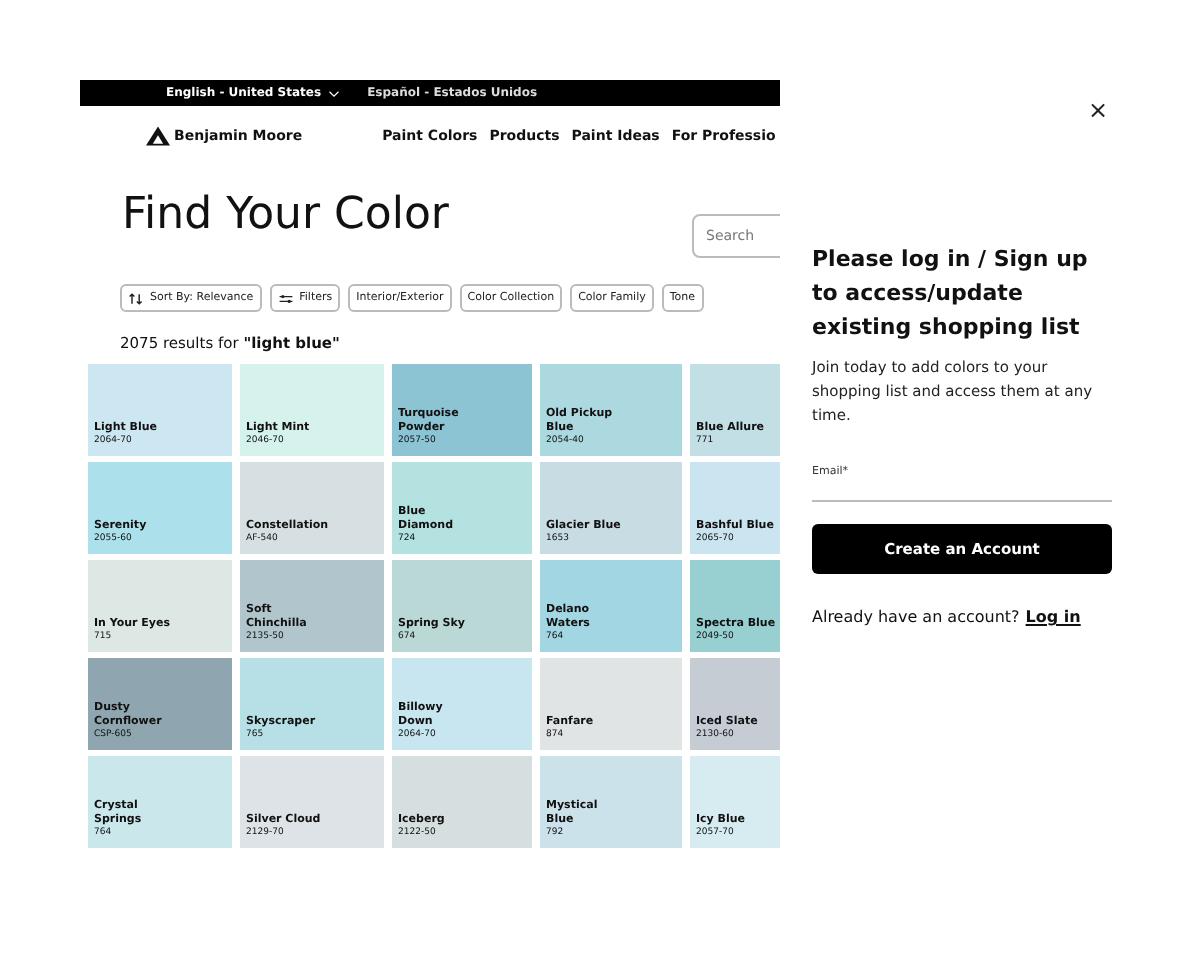 The width and height of the screenshot is (1200, 960). What do you see at coordinates (286, 216) in the screenshot?
I see `page-title: Find Your Color` at bounding box center [286, 216].